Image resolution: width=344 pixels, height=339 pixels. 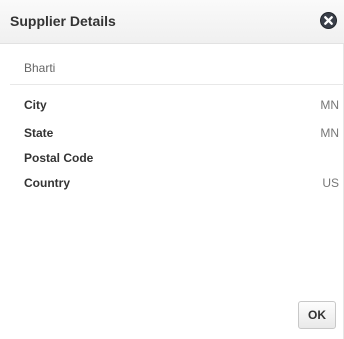 I want to click on dialog-titlebar: Supplier Details, so click(x=172, y=22).